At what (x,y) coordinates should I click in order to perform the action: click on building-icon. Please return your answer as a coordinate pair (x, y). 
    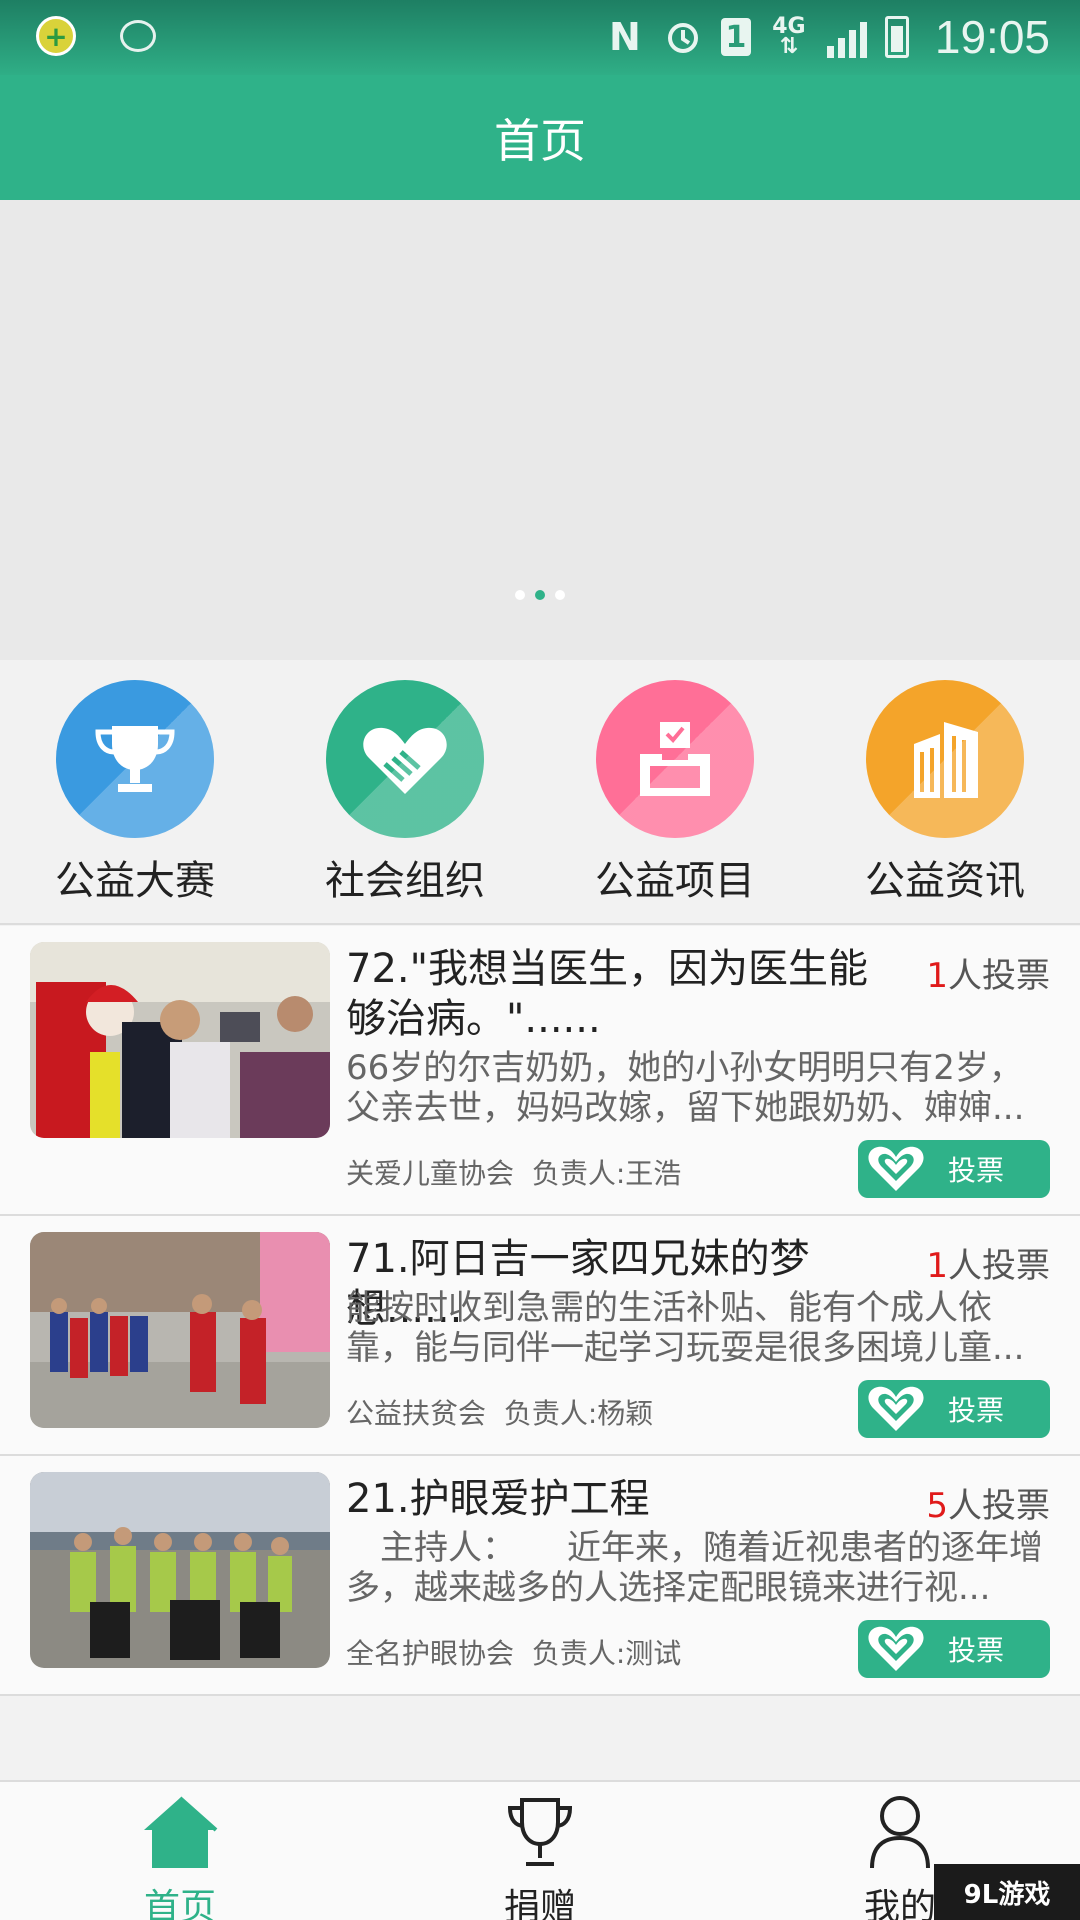
    Looking at the image, I should click on (945, 759).